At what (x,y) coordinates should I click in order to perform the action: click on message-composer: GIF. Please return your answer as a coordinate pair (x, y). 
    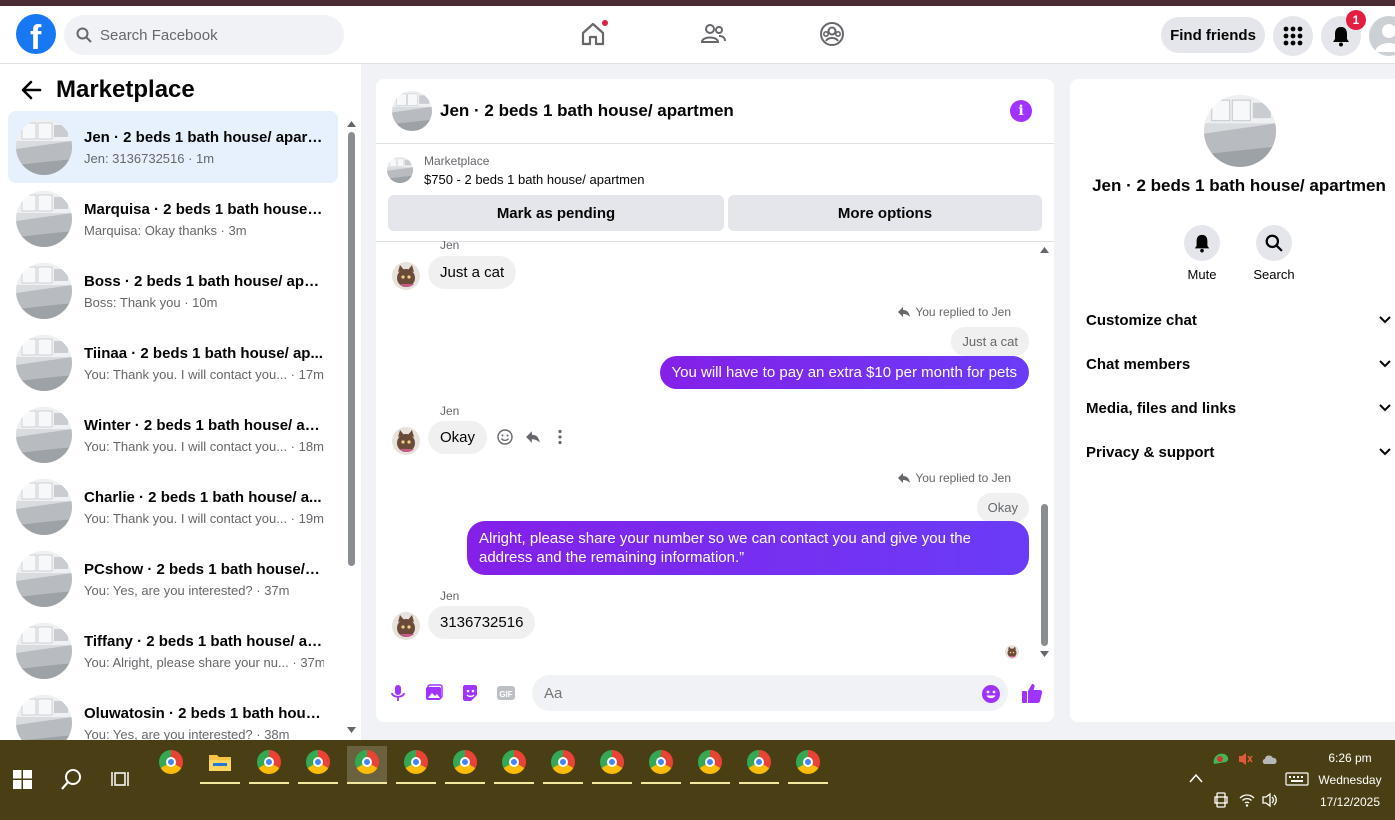
    Looking at the image, I should click on (715, 693).